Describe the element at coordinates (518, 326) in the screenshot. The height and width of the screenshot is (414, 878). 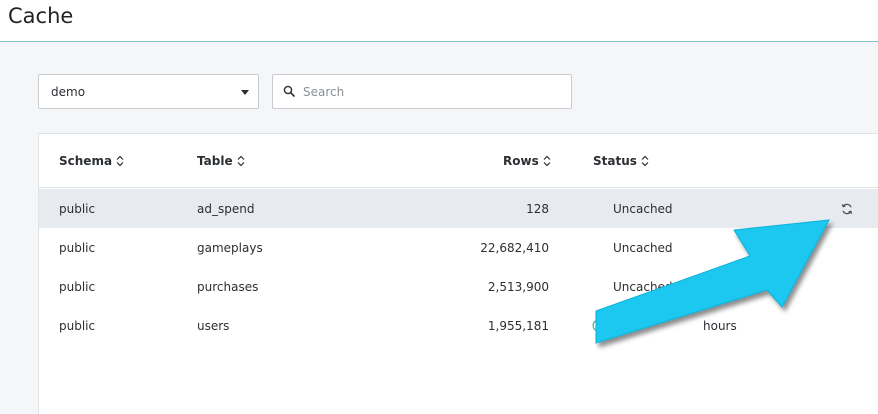
I see `cell-rows: 1,955,181` at that location.